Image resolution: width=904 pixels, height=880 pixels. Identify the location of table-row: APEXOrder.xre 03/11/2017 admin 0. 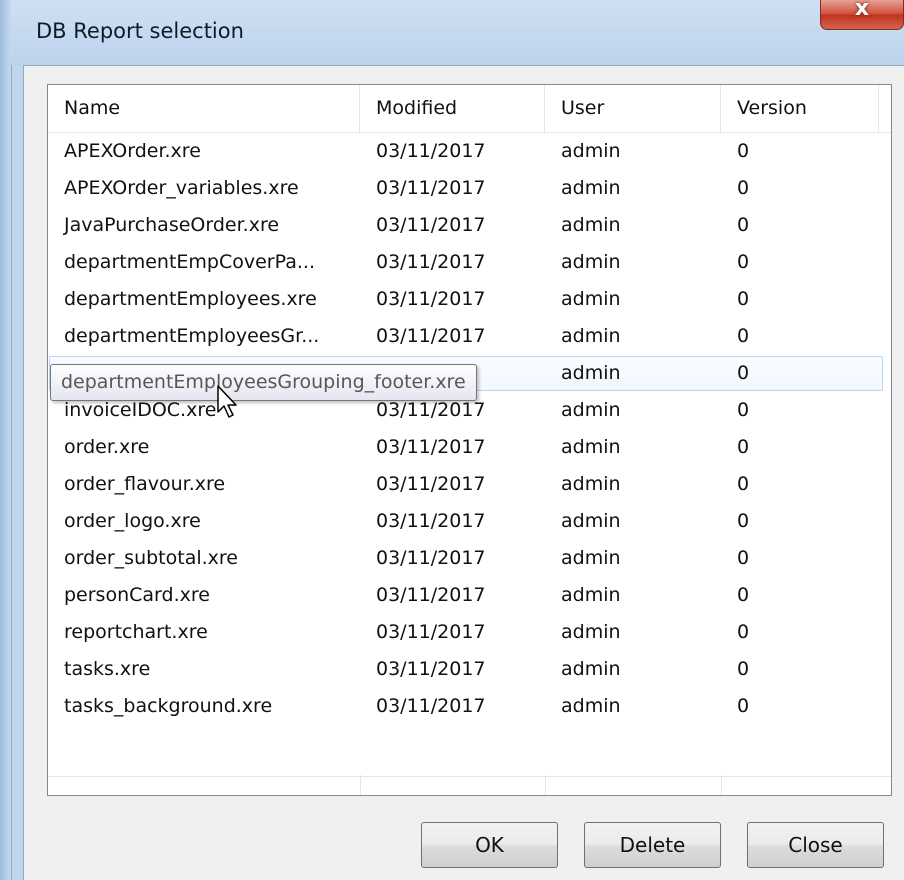
(469, 151).